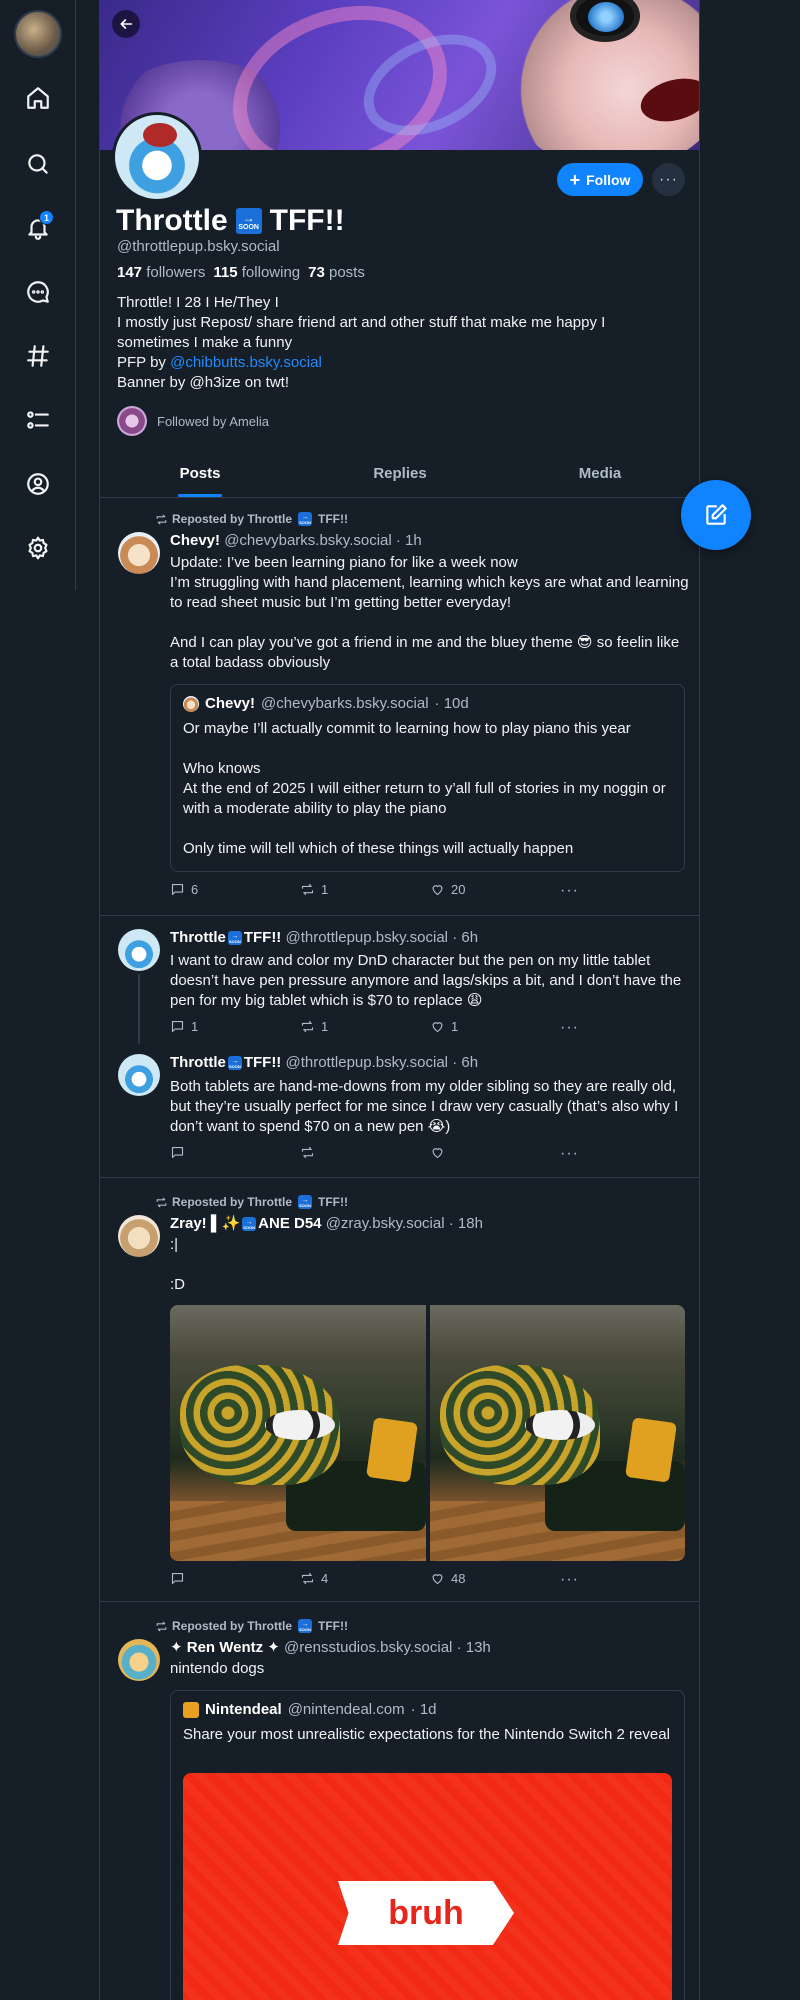  What do you see at coordinates (256, 272) in the screenshot?
I see `following-link: 115 following` at bounding box center [256, 272].